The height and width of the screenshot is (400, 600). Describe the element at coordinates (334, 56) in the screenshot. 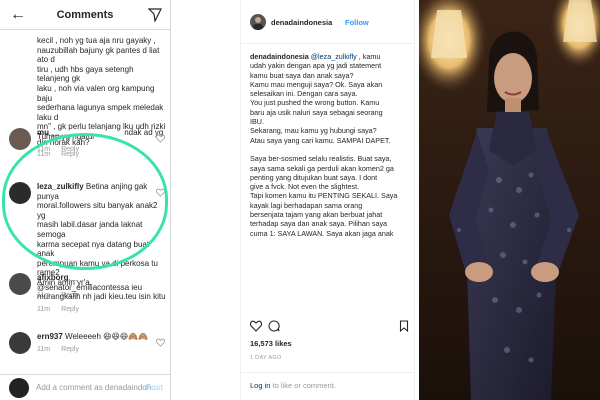

I see `caption-mention: @leza_zulkifly` at that location.